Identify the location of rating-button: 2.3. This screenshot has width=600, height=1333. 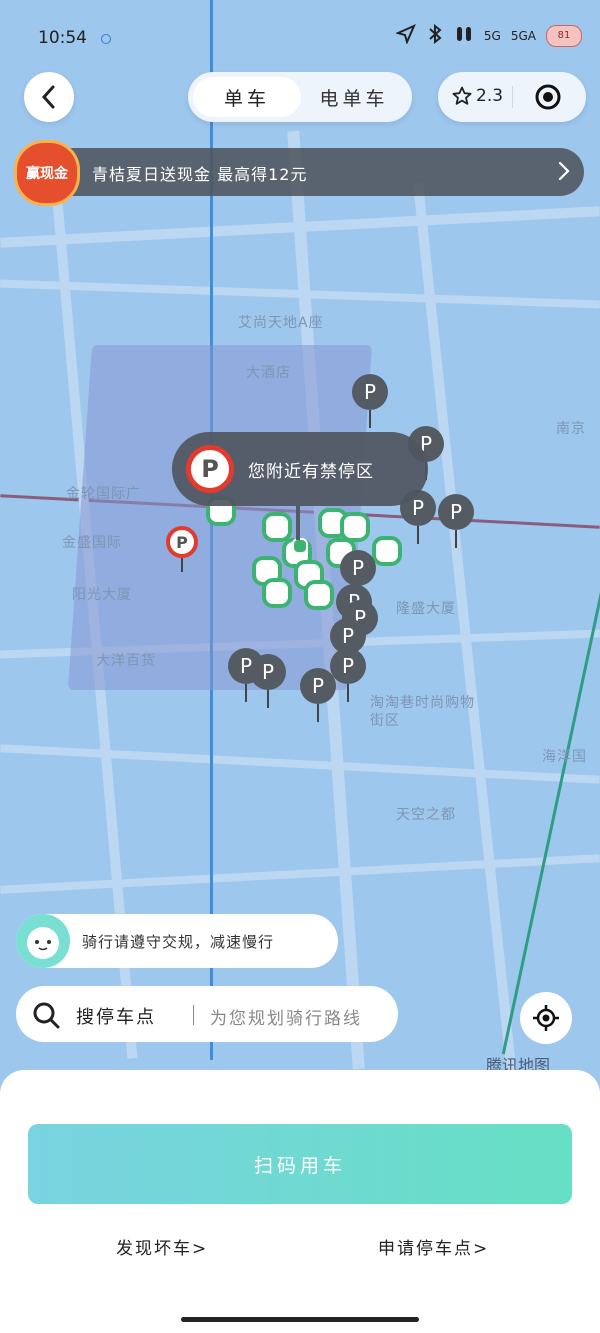
(477, 96).